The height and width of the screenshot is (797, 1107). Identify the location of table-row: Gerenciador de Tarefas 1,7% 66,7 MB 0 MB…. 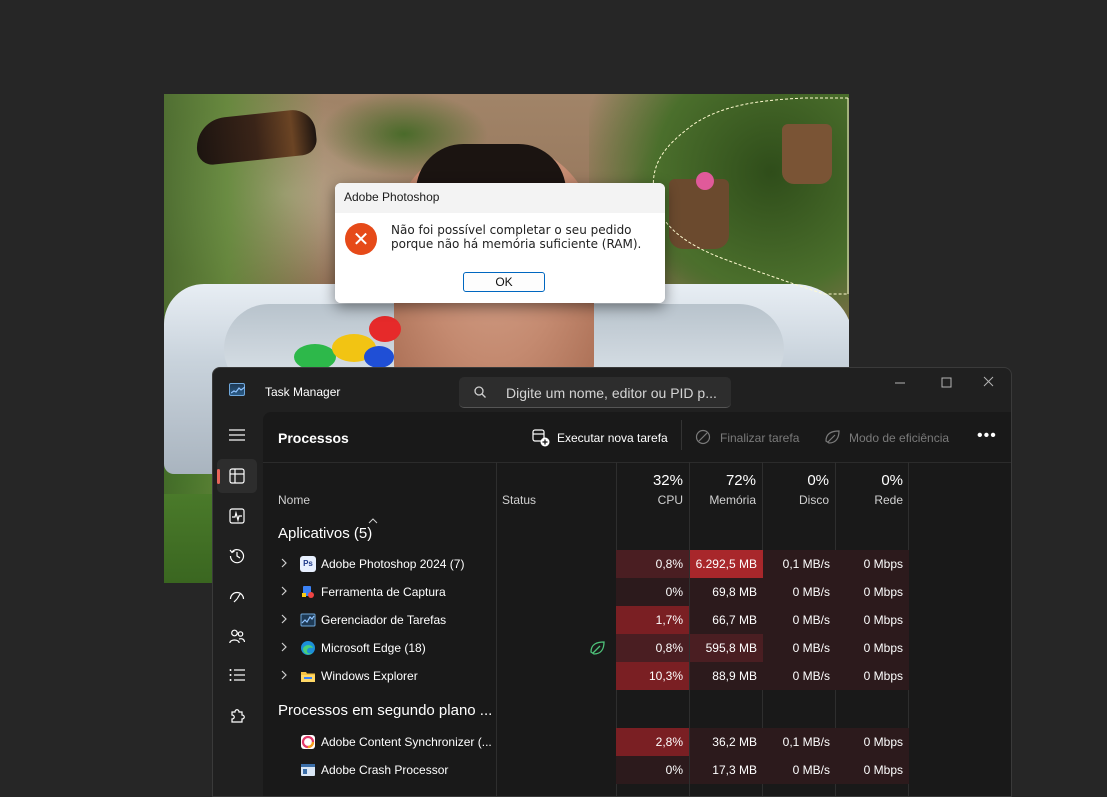
(637, 620).